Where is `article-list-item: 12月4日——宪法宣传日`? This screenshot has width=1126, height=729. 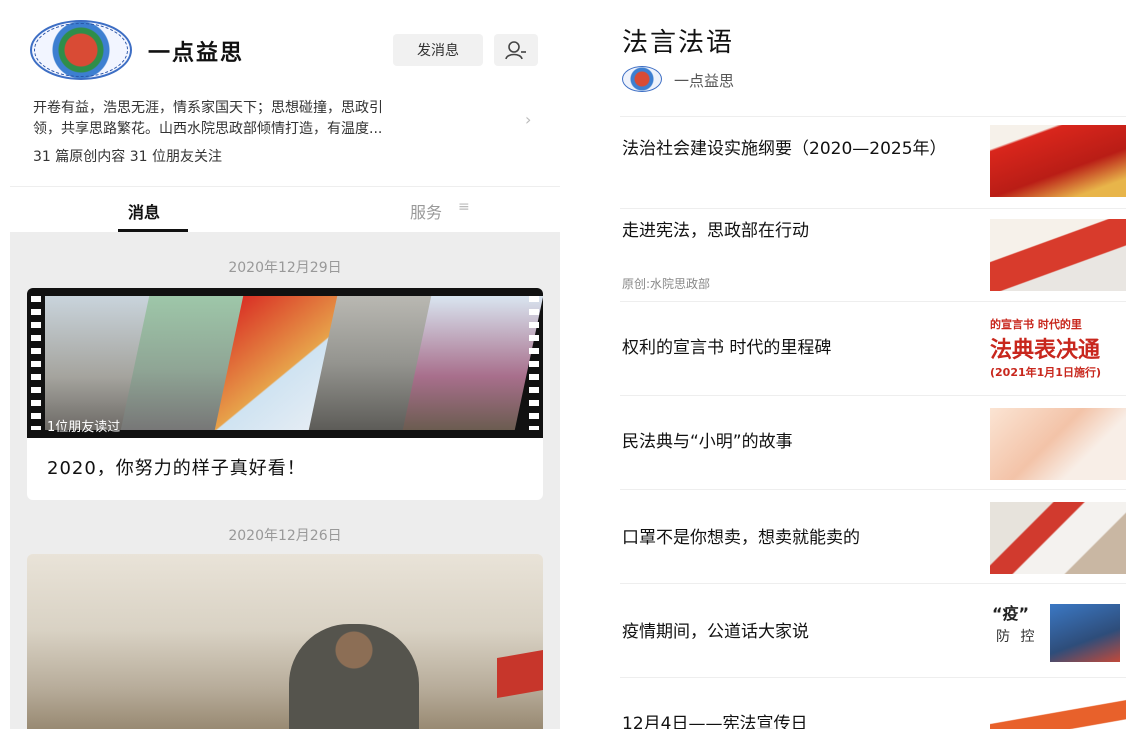 article-list-item: 12月4日——宪法宣传日 is located at coordinates (873, 703).